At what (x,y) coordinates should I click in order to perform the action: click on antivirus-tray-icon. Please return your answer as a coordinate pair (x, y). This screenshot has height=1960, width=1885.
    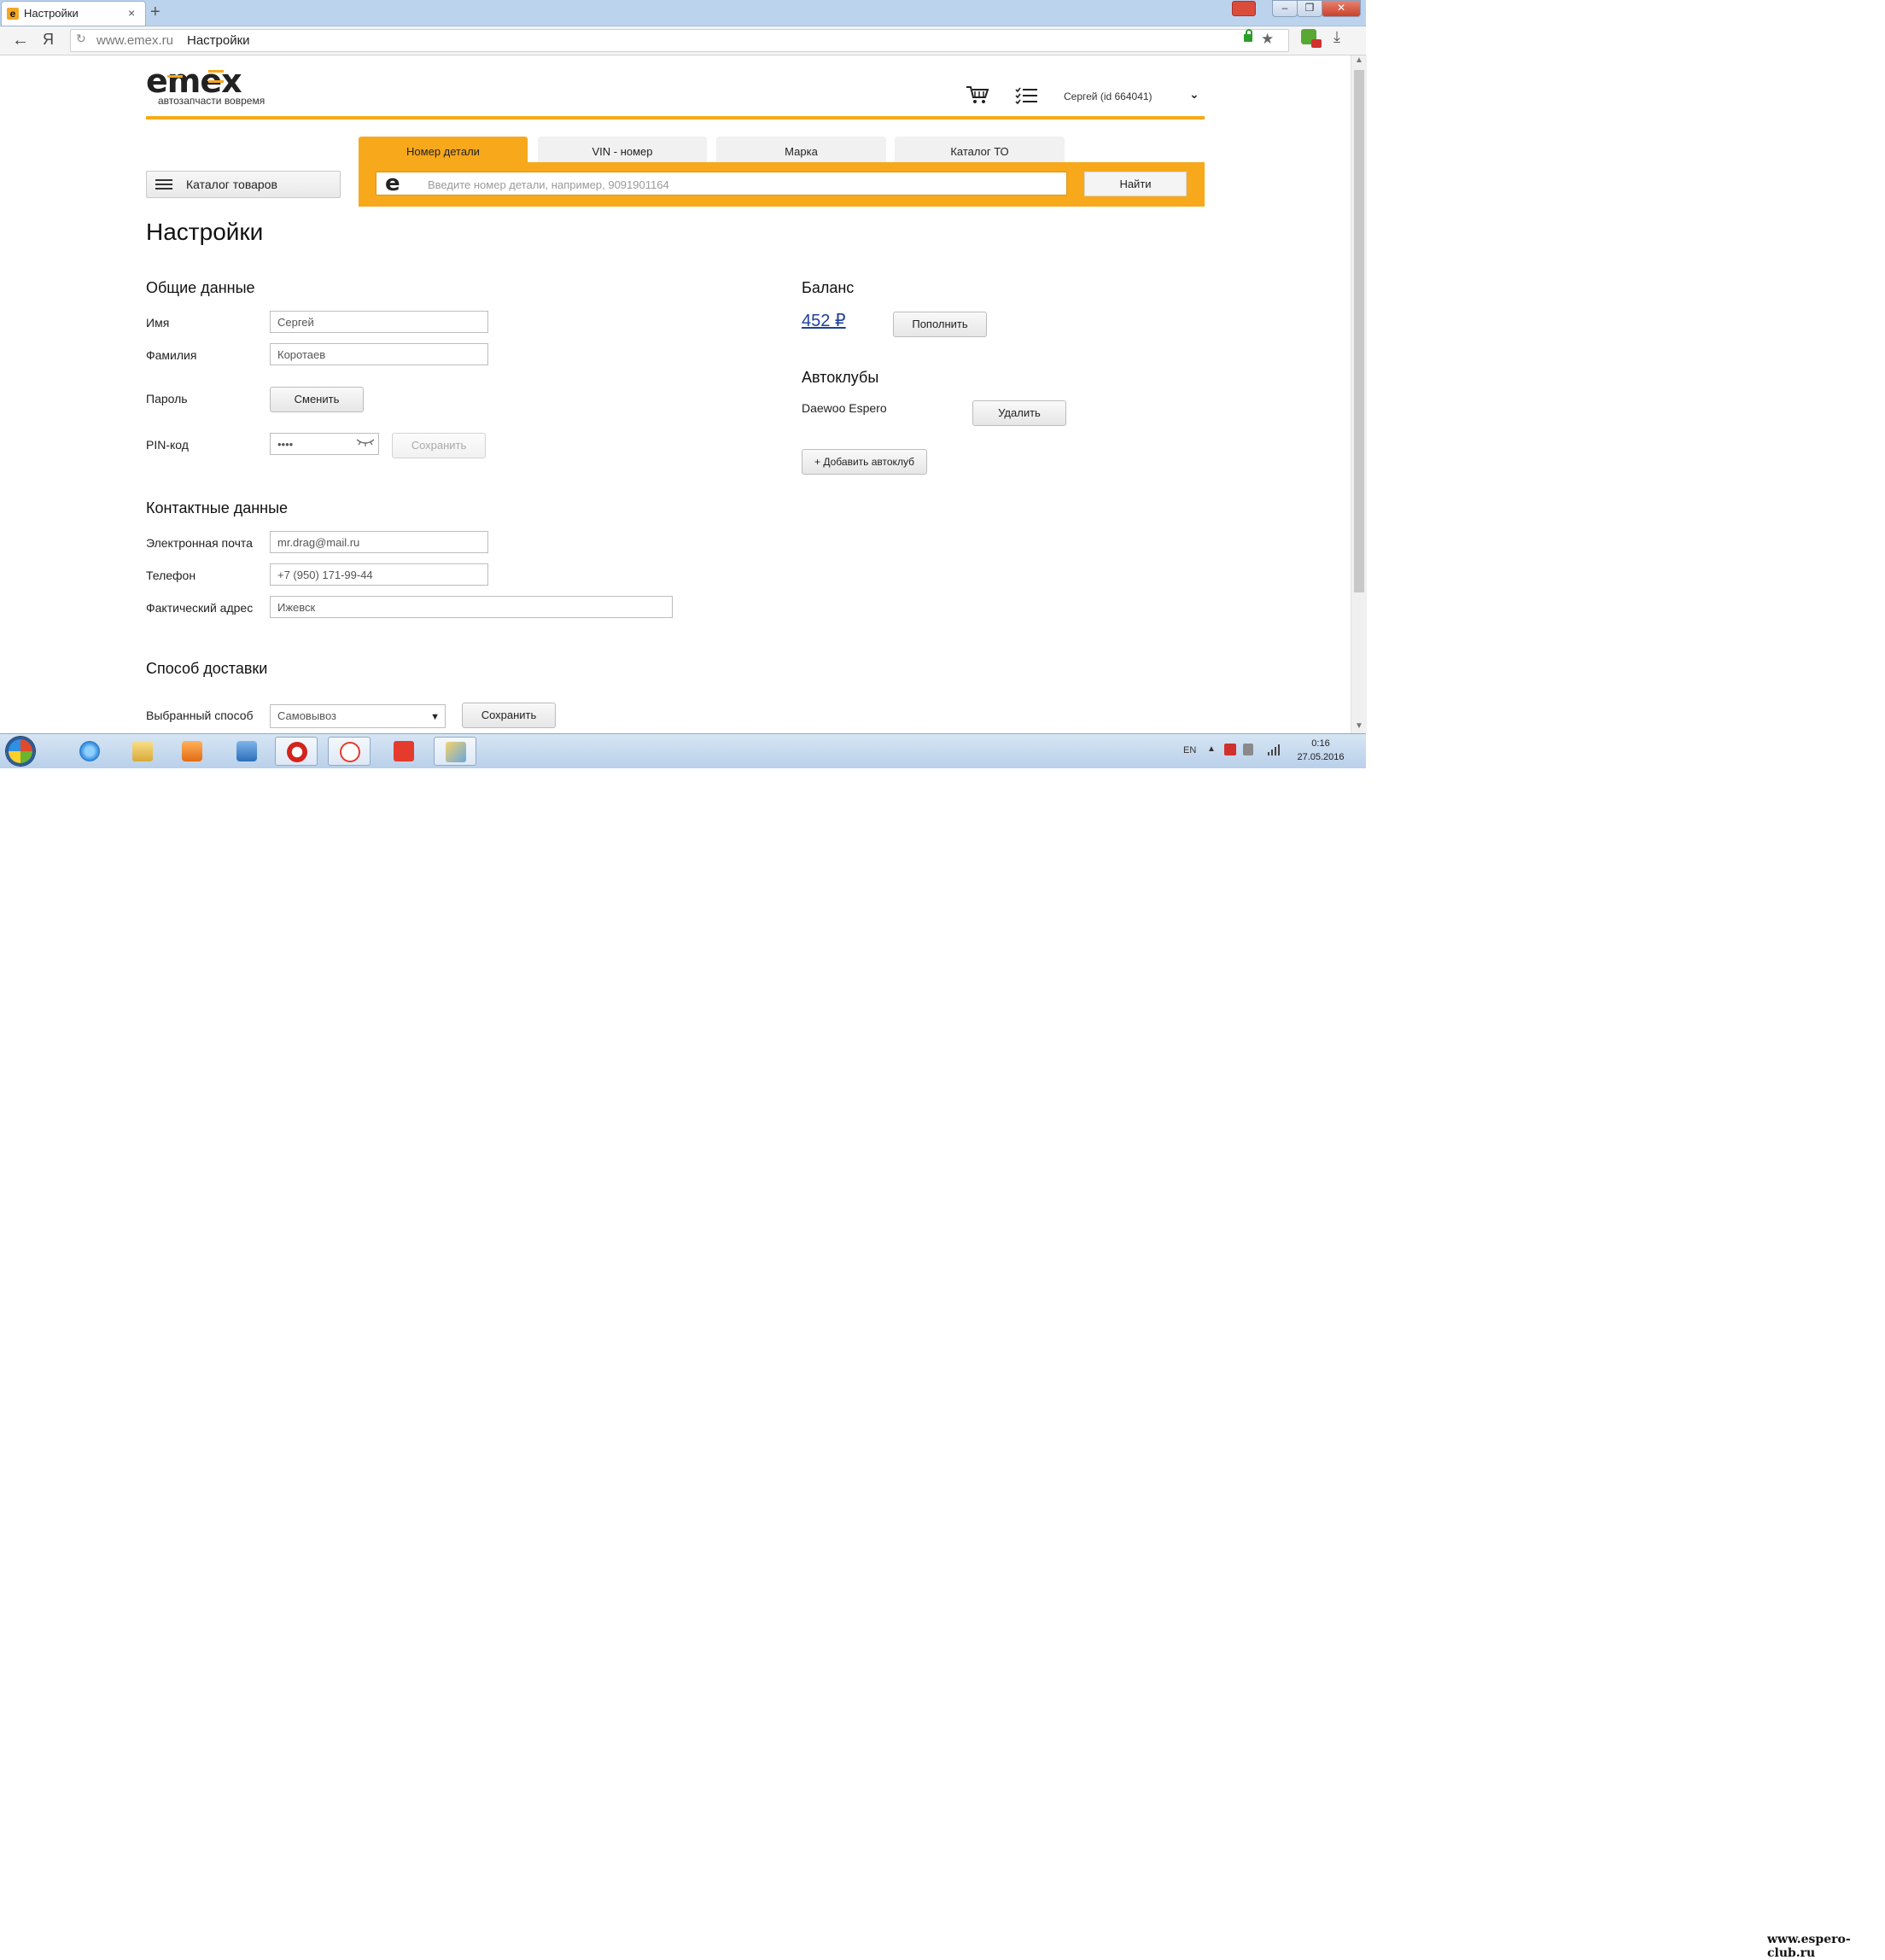
    Looking at the image, I should click on (1230, 750).